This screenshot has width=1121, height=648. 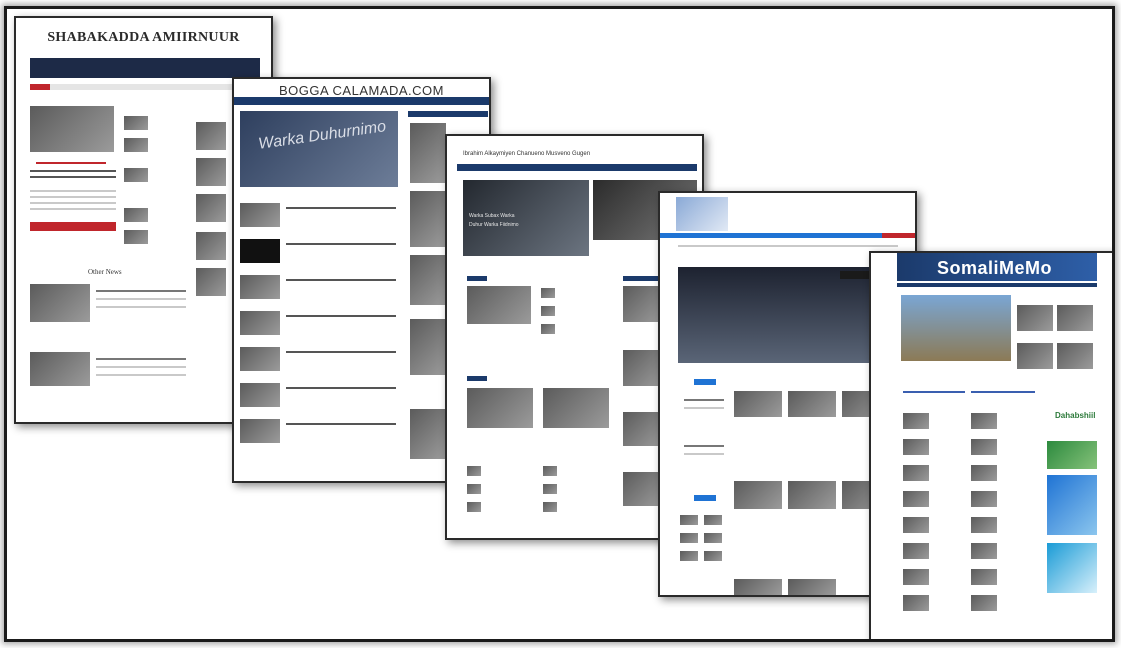 What do you see at coordinates (73, 226) in the screenshot?
I see `read-more-button` at bounding box center [73, 226].